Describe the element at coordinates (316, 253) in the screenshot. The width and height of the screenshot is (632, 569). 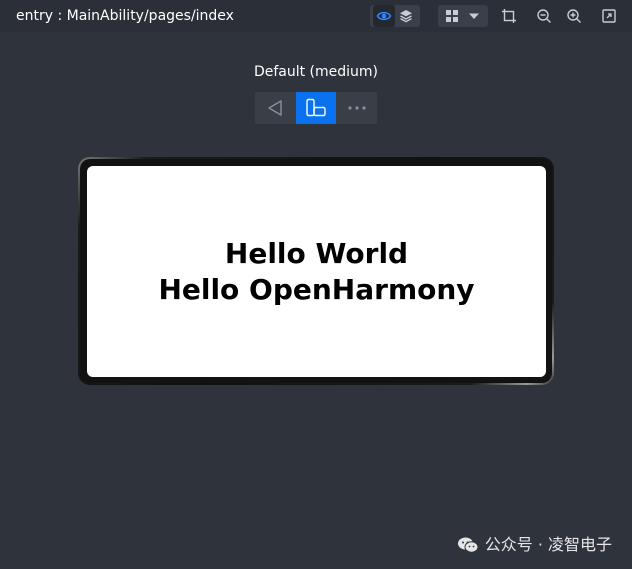
I see `hello-world-text: Hello World` at that location.